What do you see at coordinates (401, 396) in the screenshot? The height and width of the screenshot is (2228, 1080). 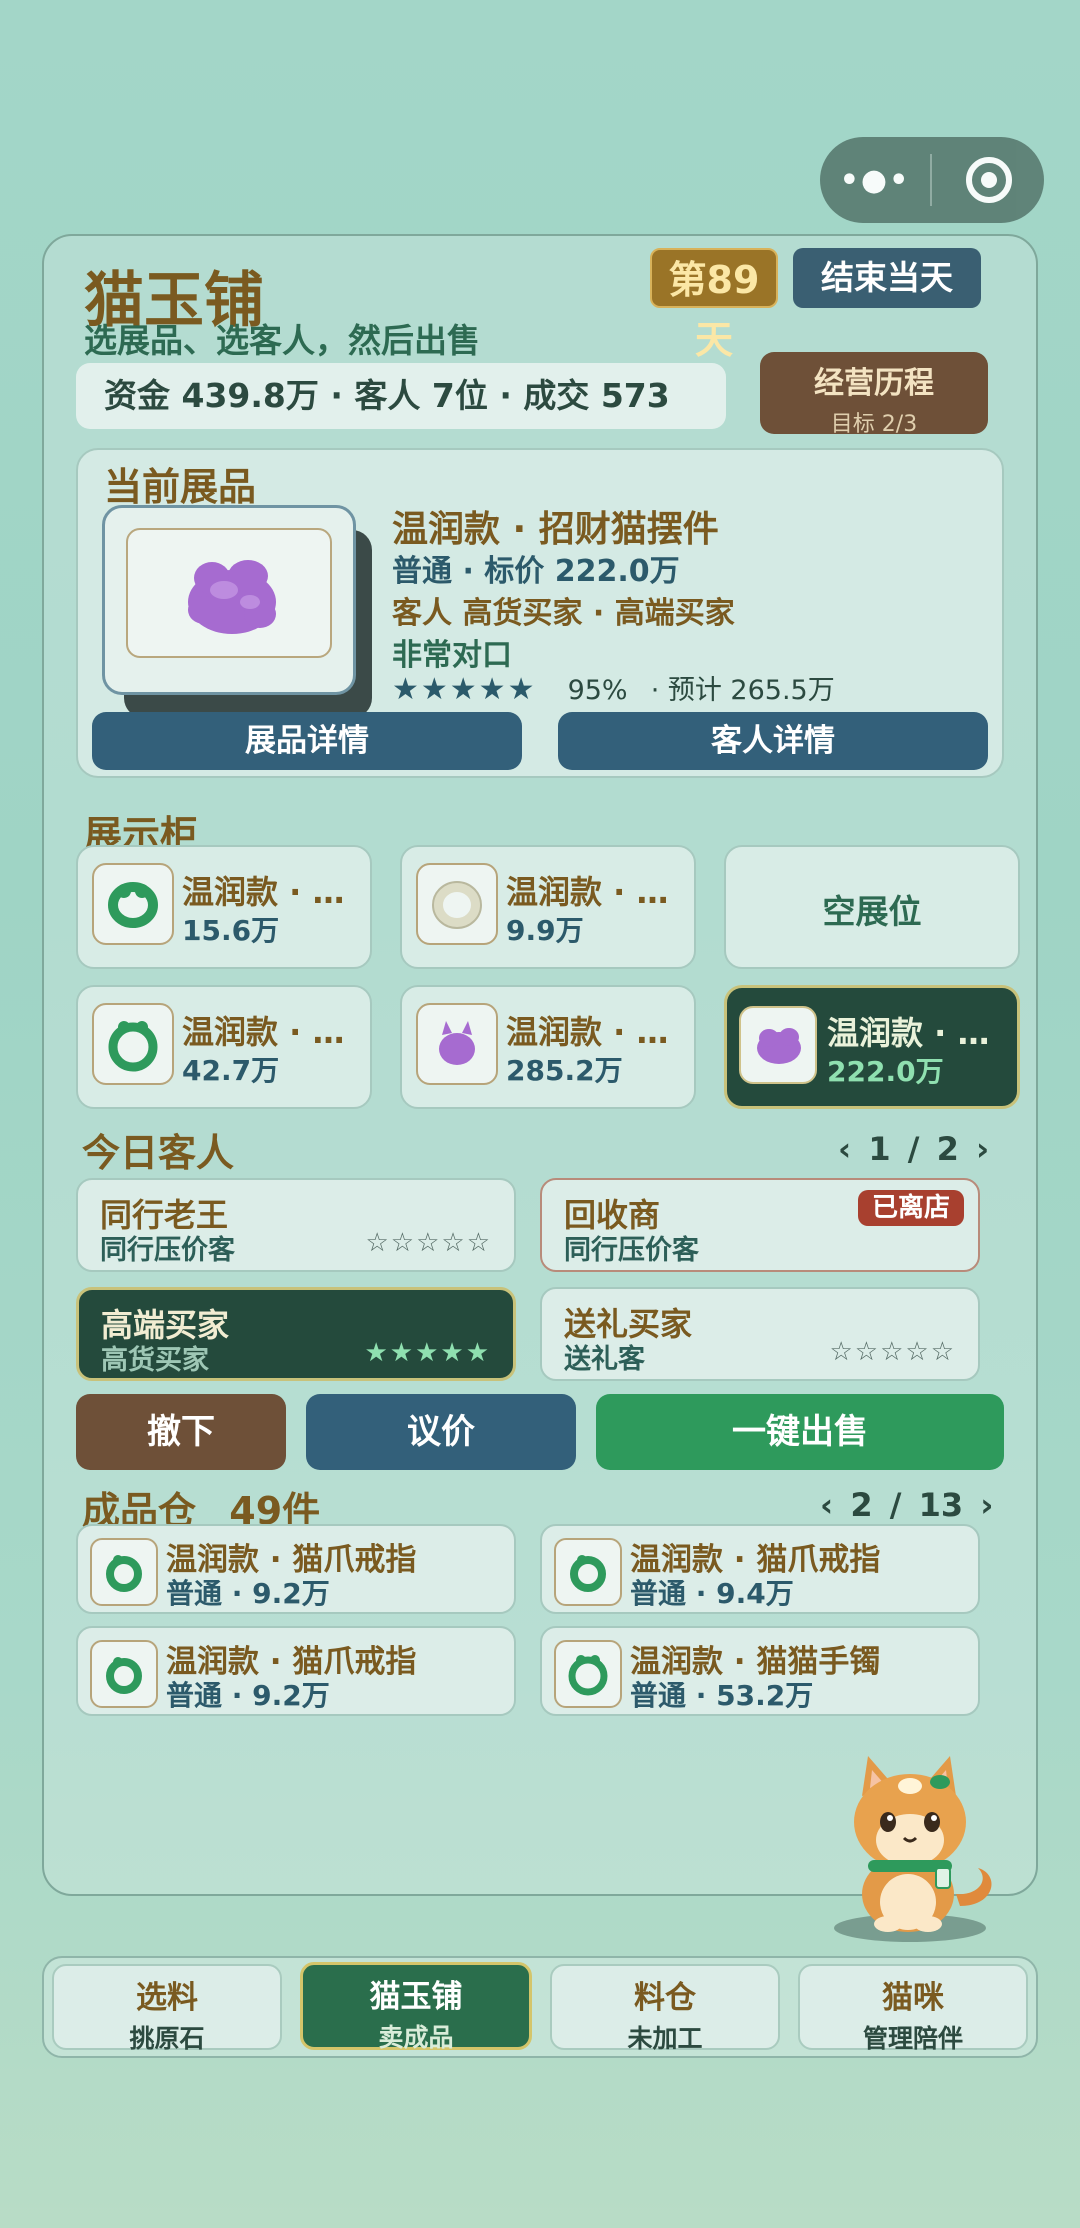 I see `stats-bar: 资金 439.8万 · 客人 7位 · 成交 573` at bounding box center [401, 396].